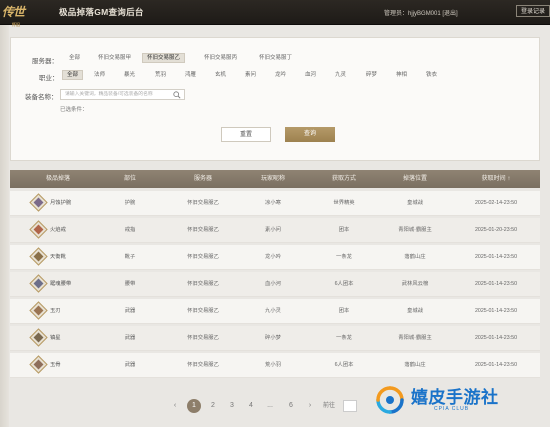 The image size is (550, 427). I want to click on cell-location: 武林风云榜, so click(415, 284).